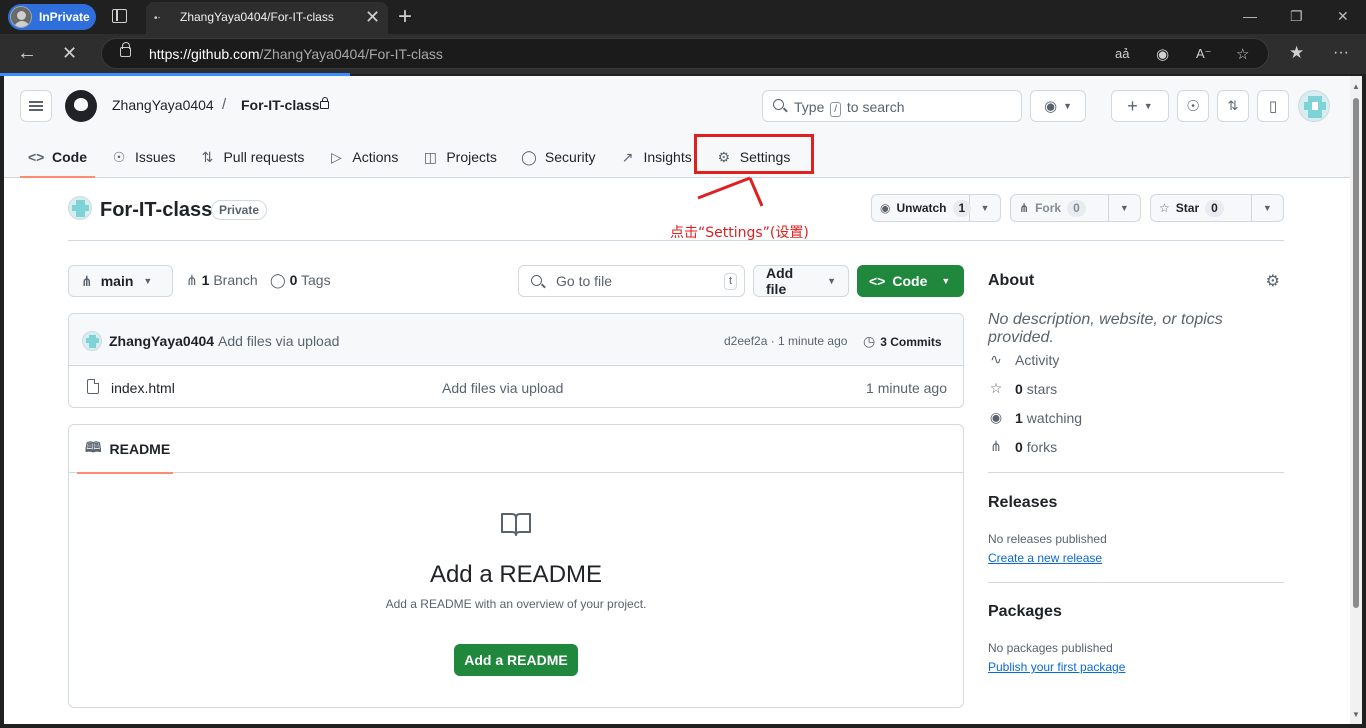 The width and height of the screenshot is (1366, 728). What do you see at coordinates (143, 388) in the screenshot?
I see `file-name: index.html` at bounding box center [143, 388].